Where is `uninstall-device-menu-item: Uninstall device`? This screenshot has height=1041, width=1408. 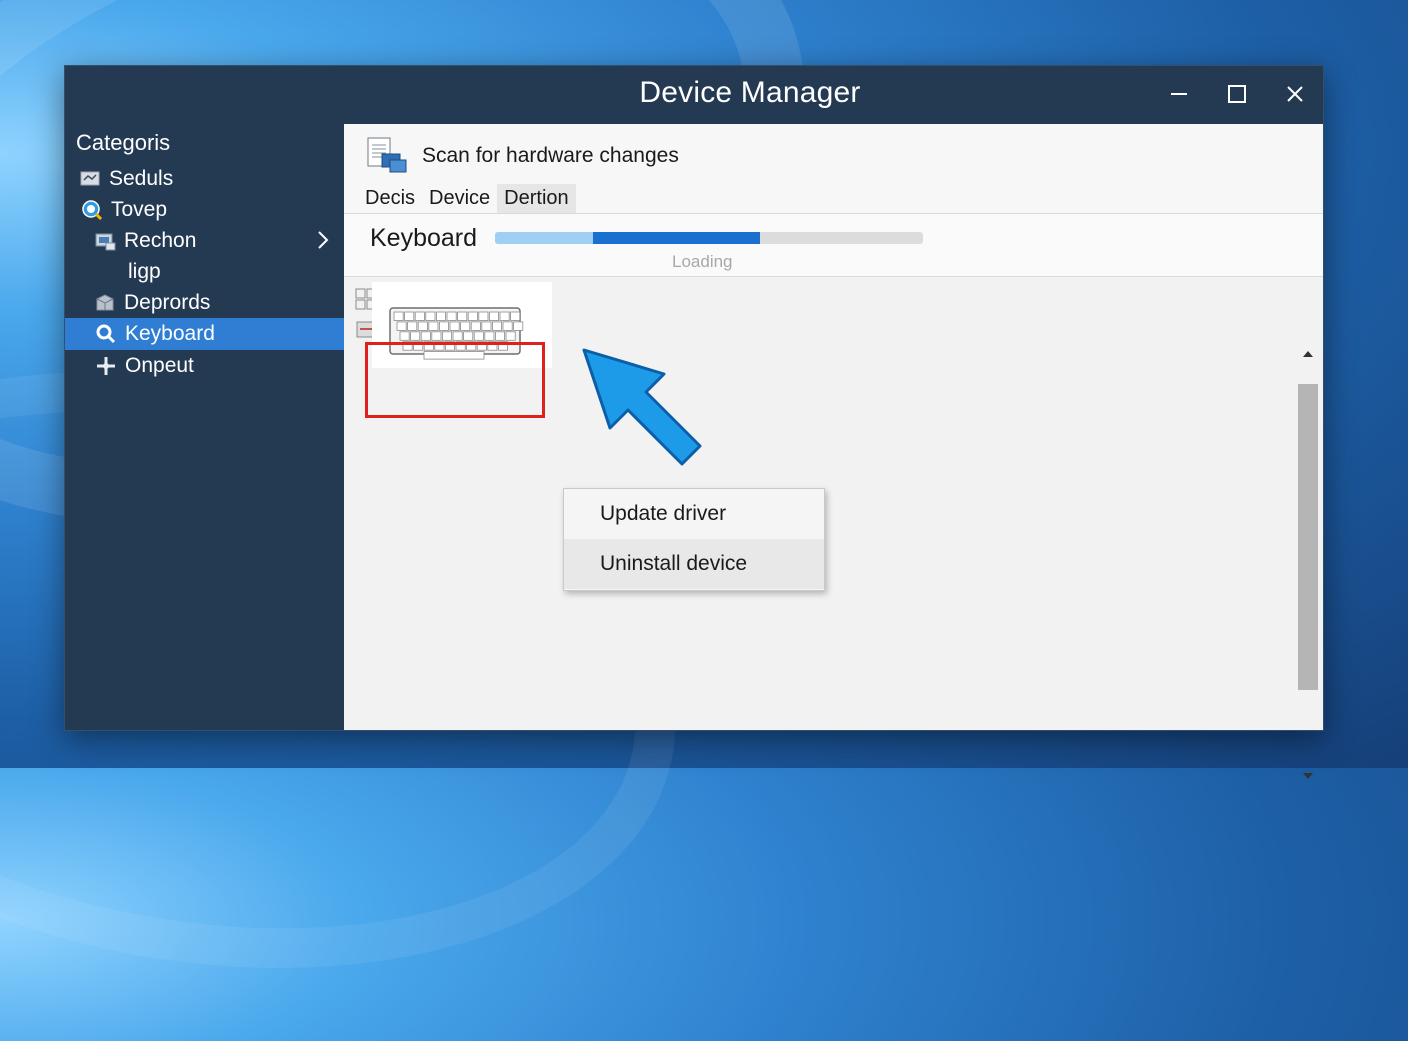
uninstall-device-menu-item: Uninstall device is located at coordinates (694, 564).